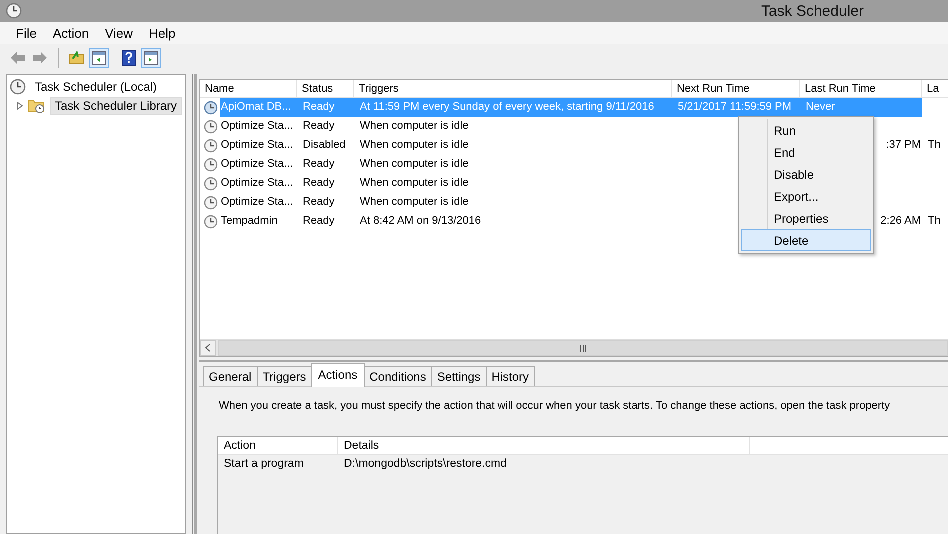 The image size is (948, 534). Describe the element at coordinates (119, 33) in the screenshot. I see `menu-item: View` at that location.